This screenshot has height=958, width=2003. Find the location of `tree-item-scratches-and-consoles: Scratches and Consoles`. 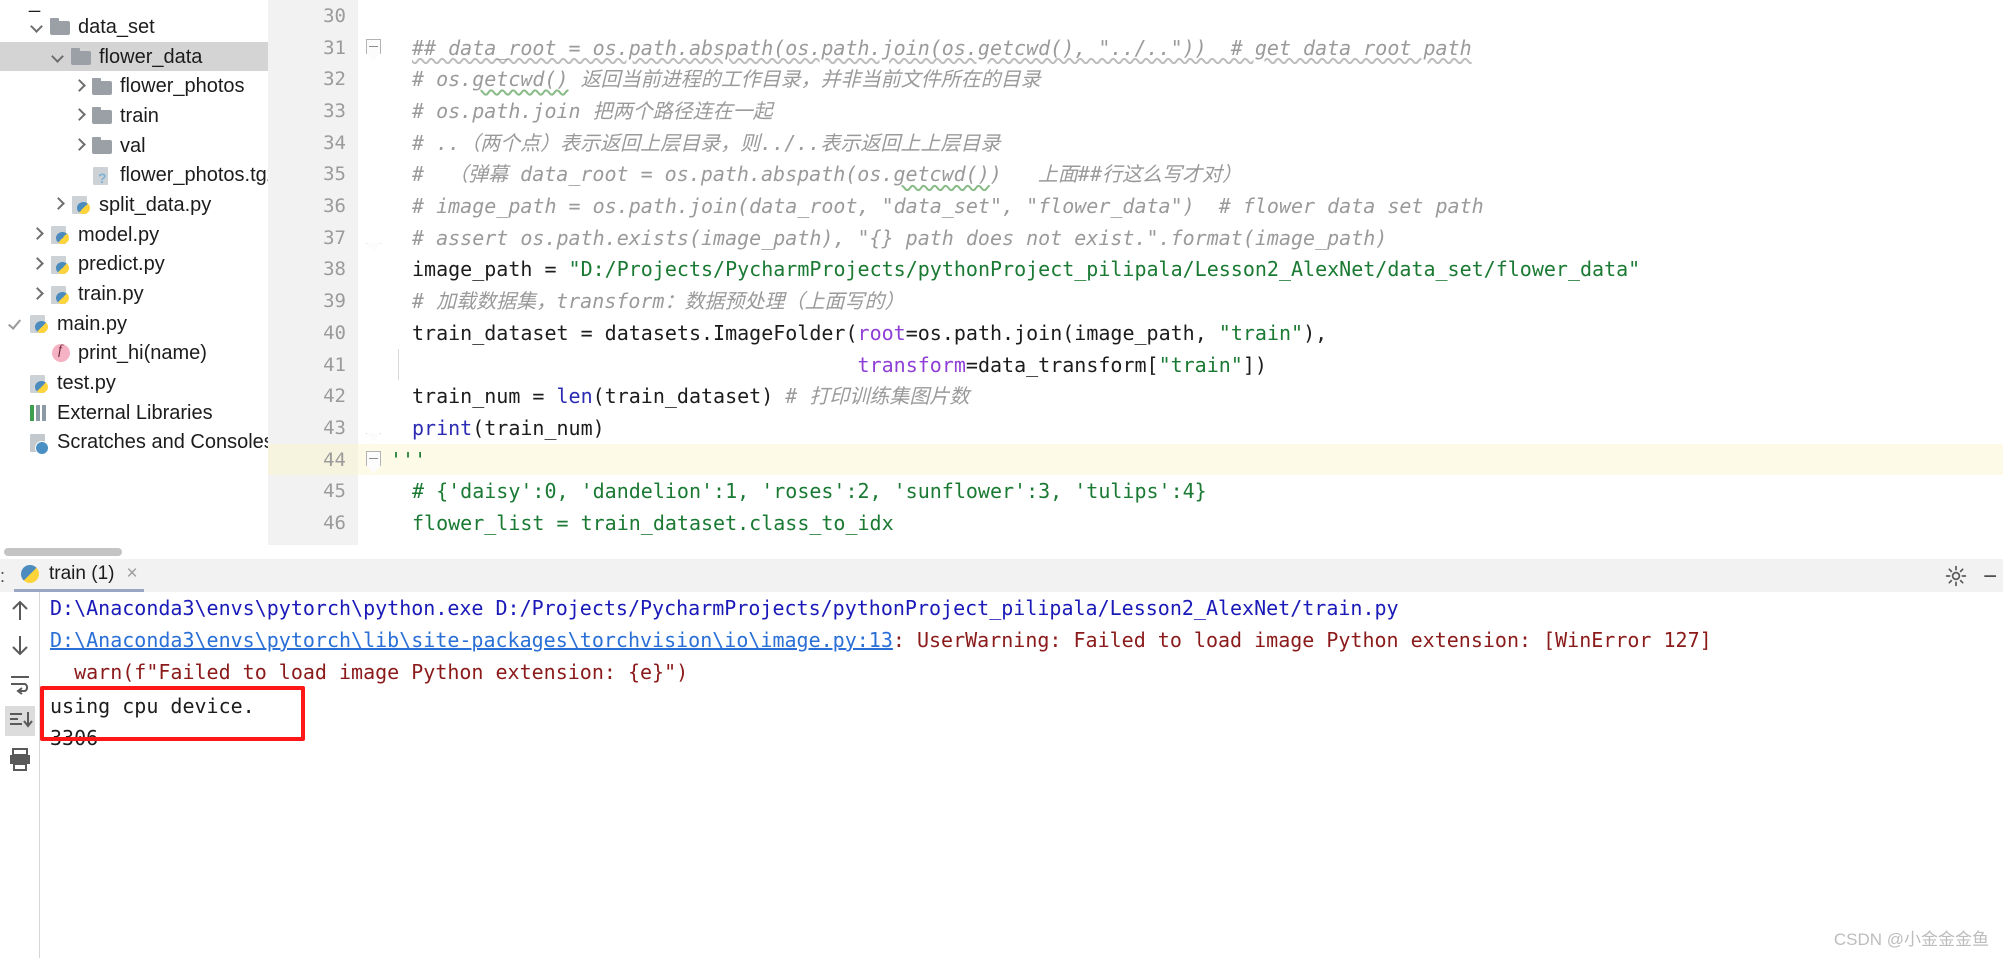

tree-item-scratches-and-consoles: Scratches and Consoles is located at coordinates (134, 443).